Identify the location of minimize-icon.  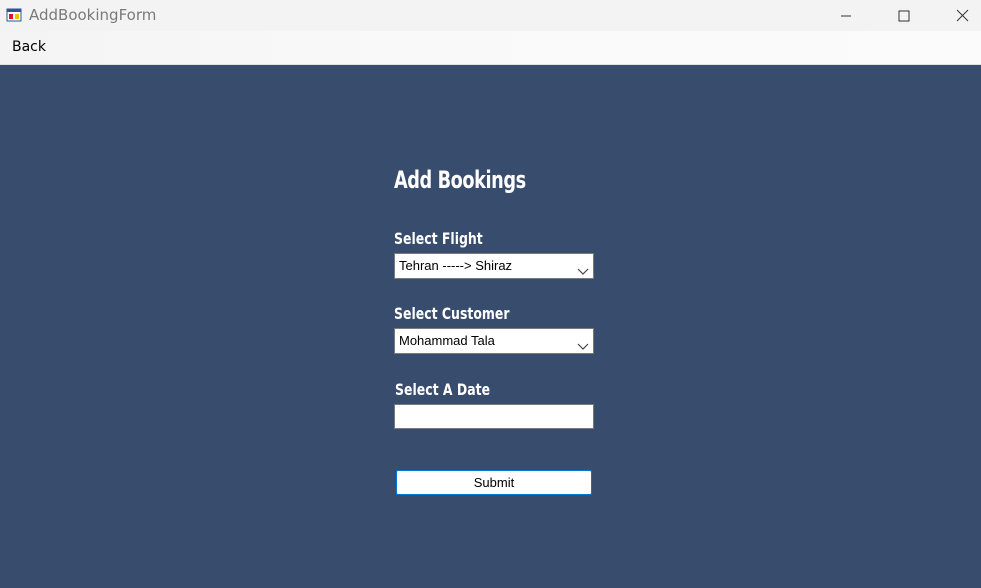
(846, 16).